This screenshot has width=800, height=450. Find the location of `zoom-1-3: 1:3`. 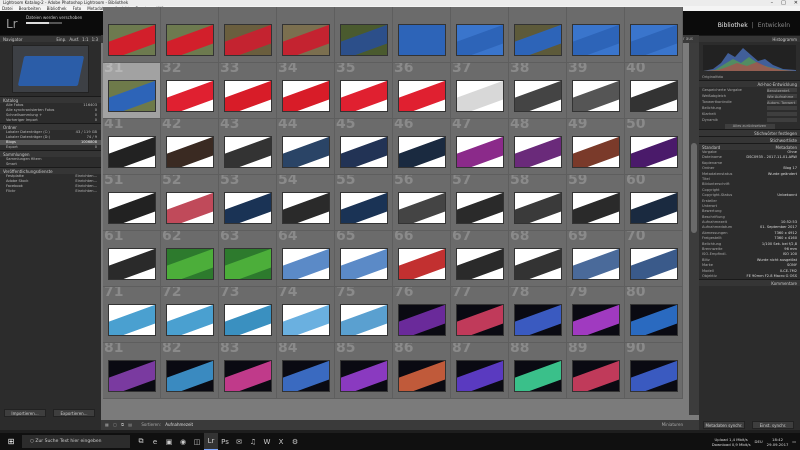

zoom-1-3: 1:3 is located at coordinates (95, 39).